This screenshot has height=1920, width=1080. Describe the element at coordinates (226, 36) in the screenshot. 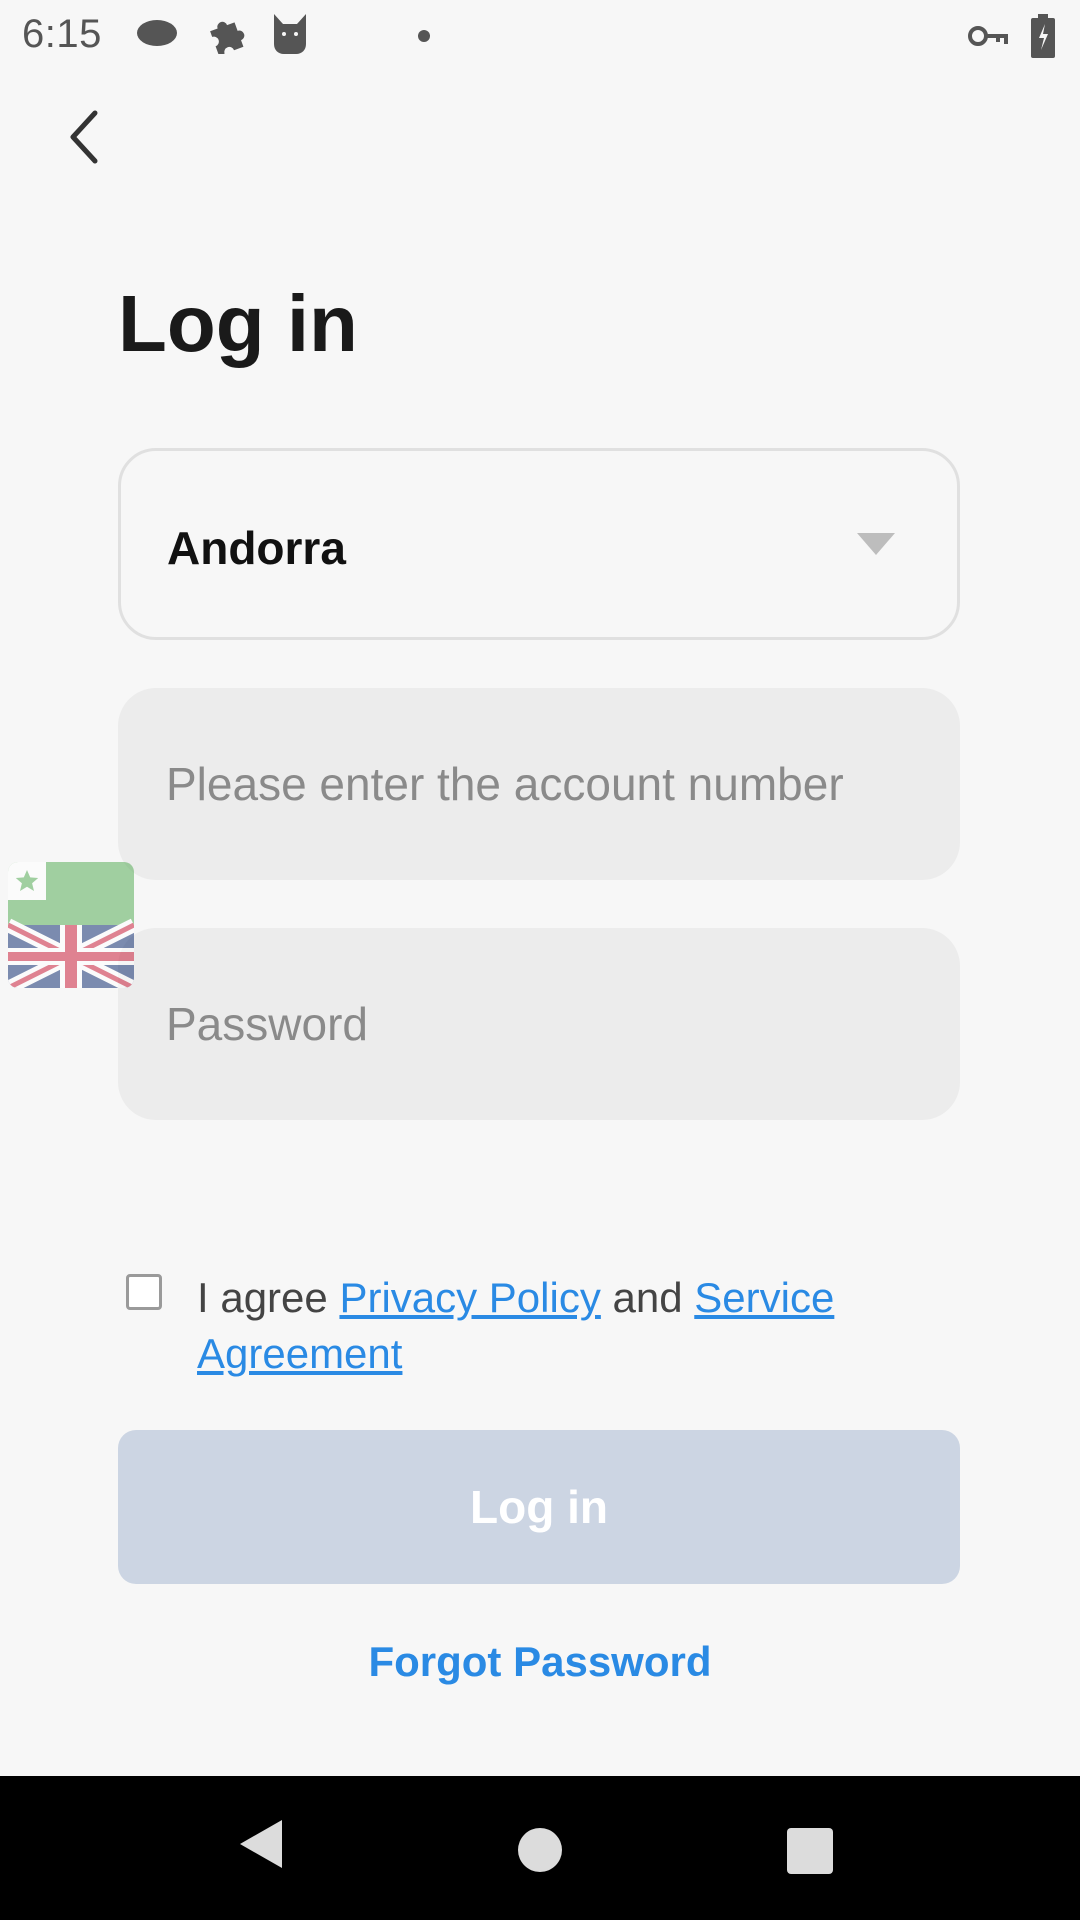

I see `puzzle-icon` at that location.